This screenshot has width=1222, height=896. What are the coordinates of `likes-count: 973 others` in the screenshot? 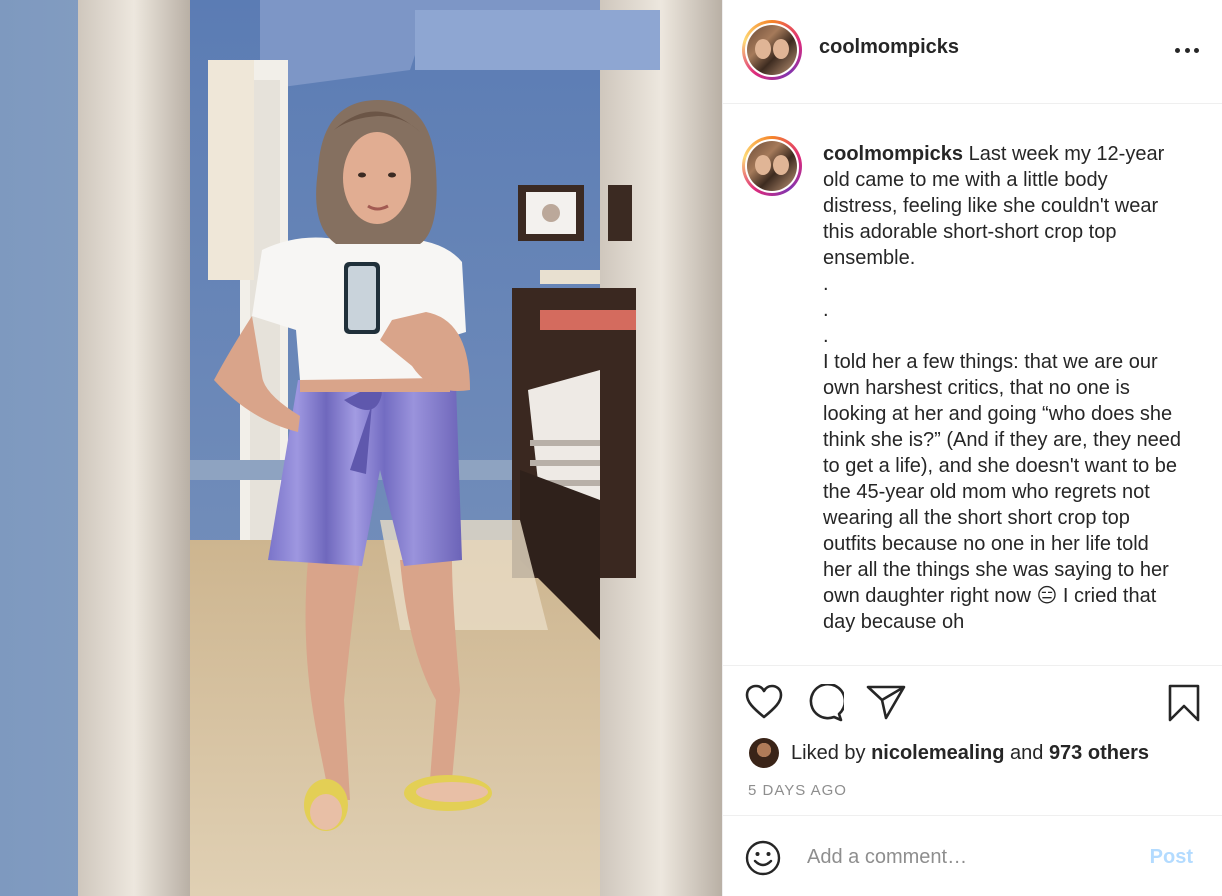 It's located at (1099, 753).